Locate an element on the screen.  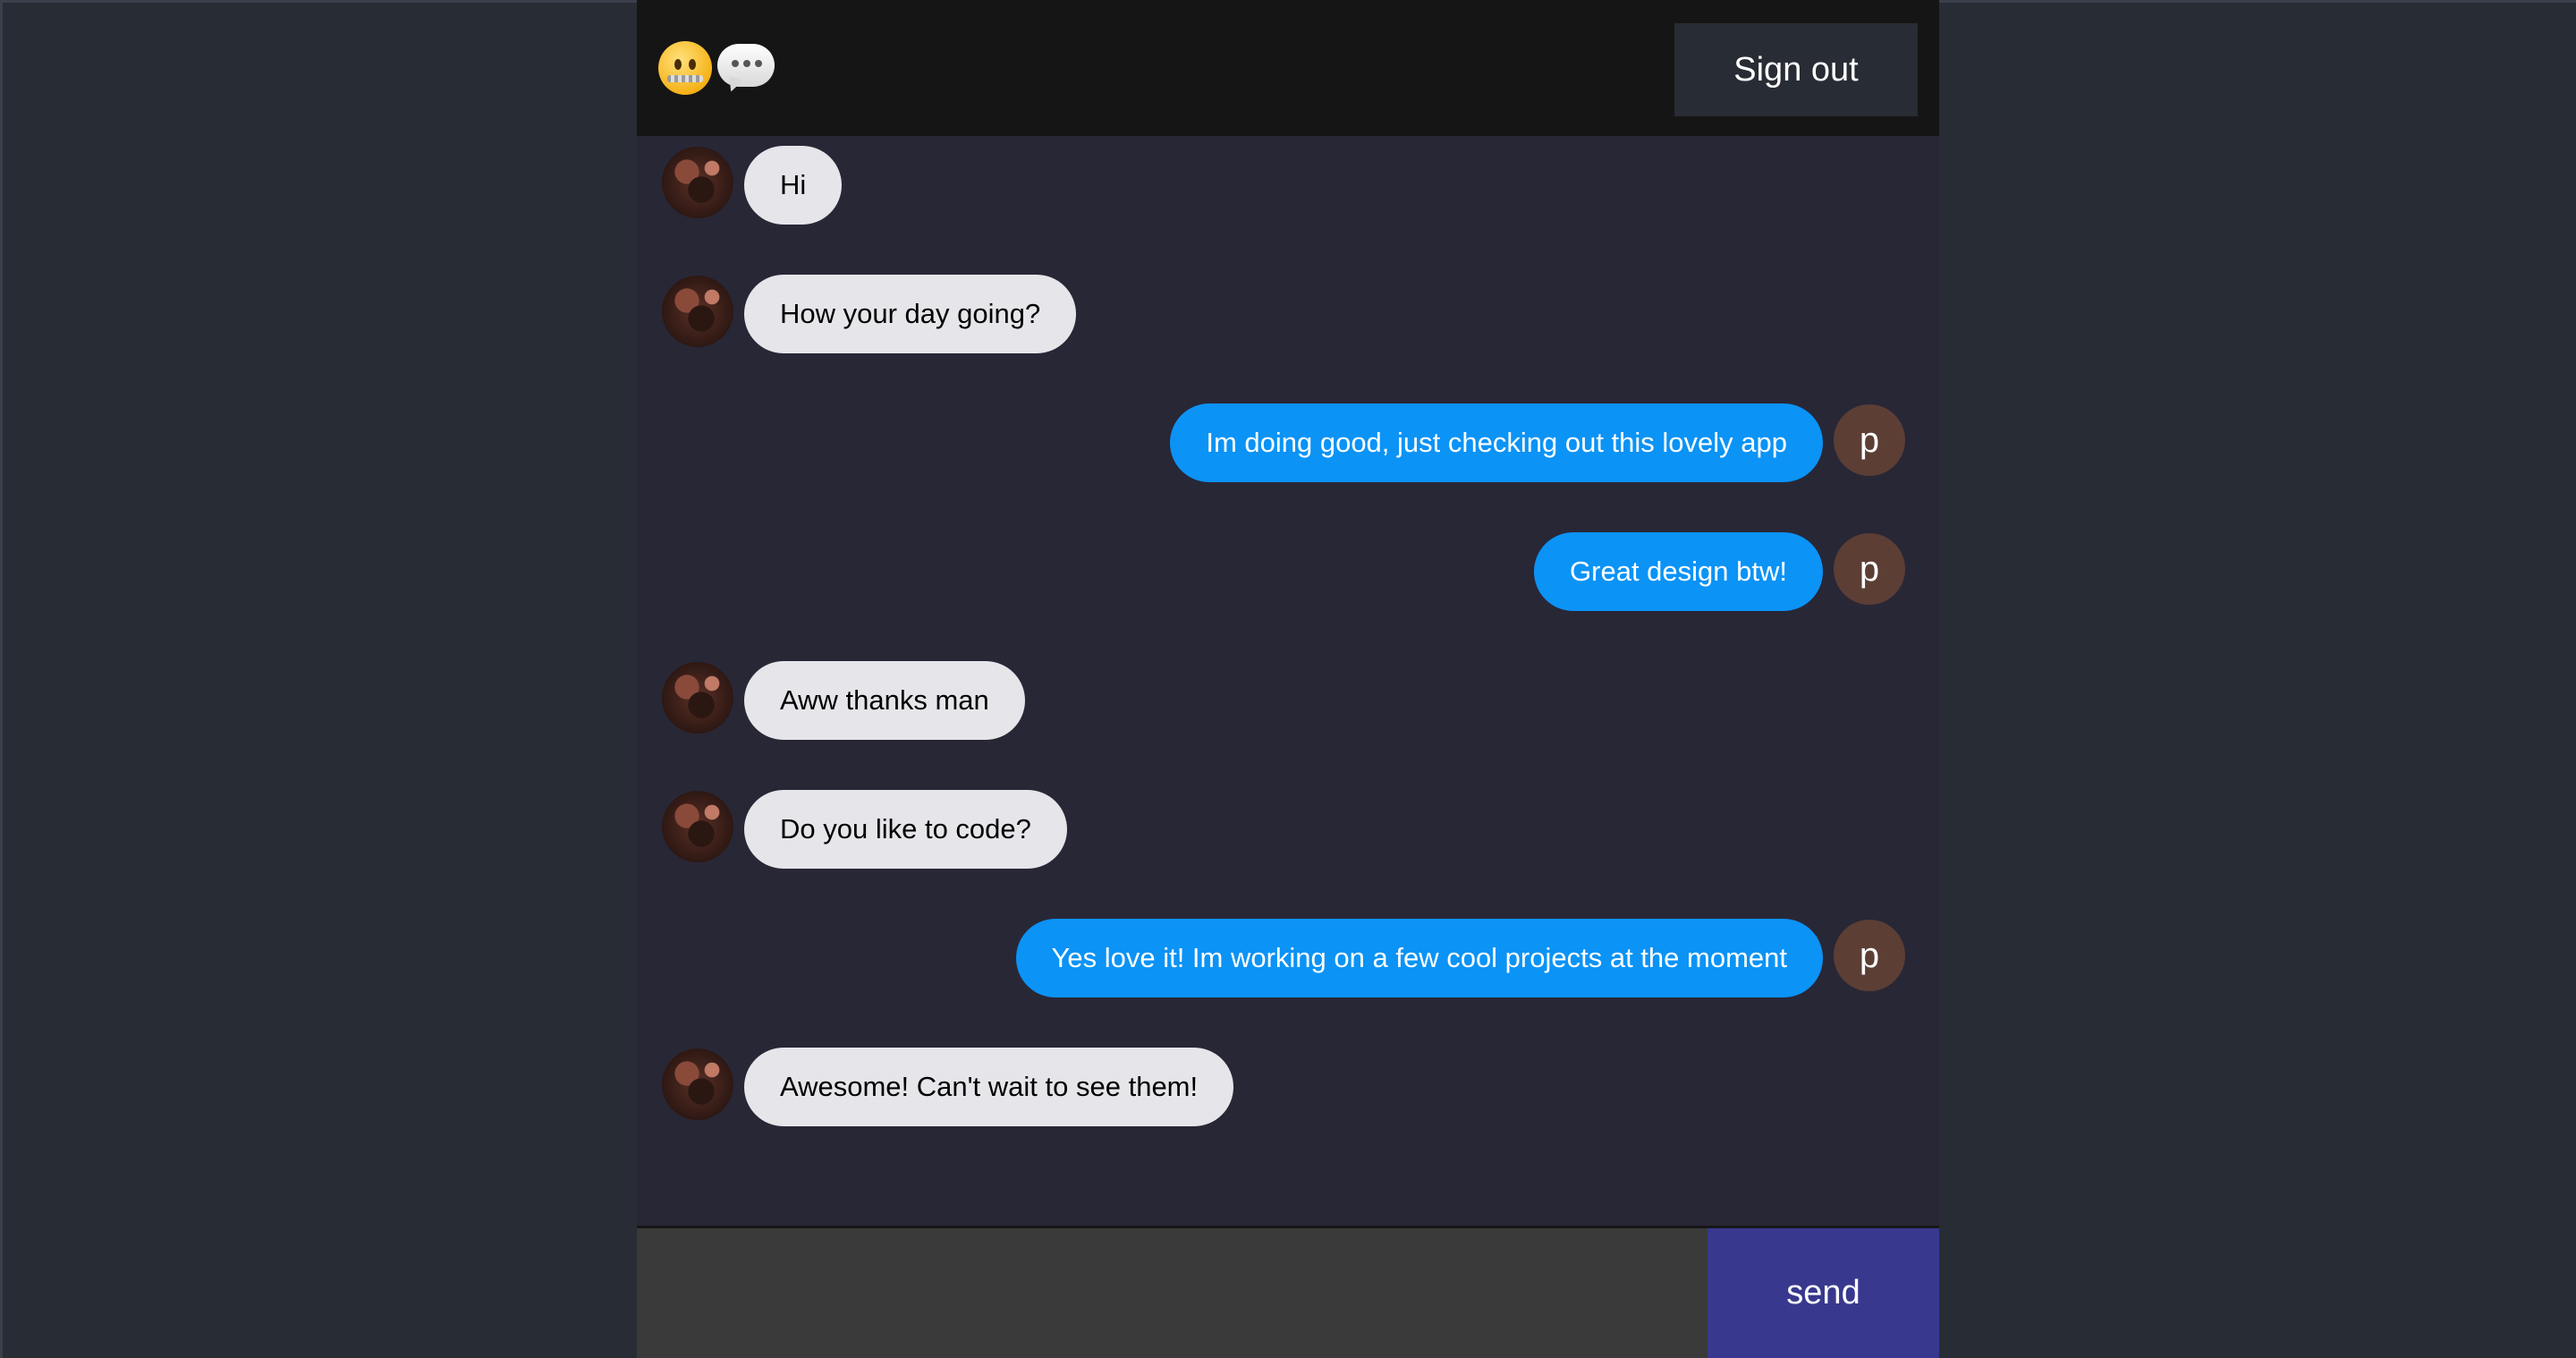
sign-out-button: Sign out is located at coordinates (1796, 69).